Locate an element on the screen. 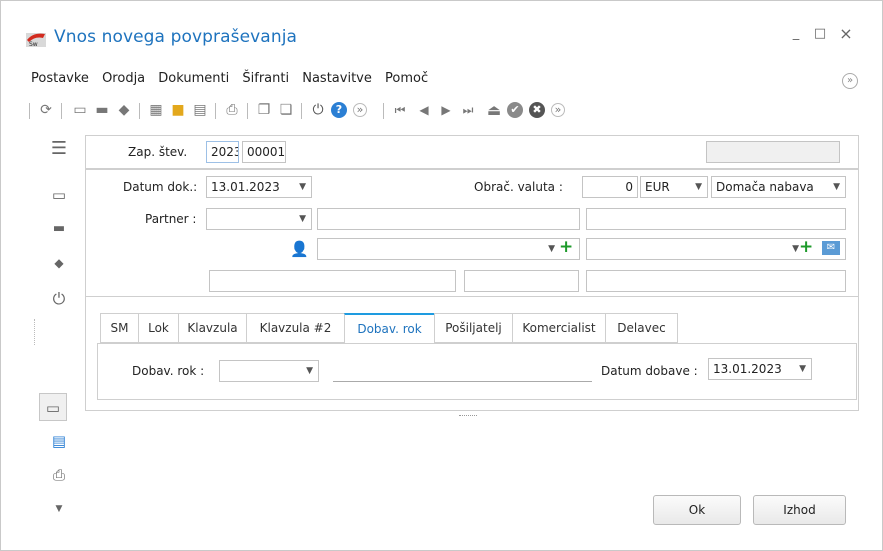  copy-icon: ❐ is located at coordinates (264, 110).